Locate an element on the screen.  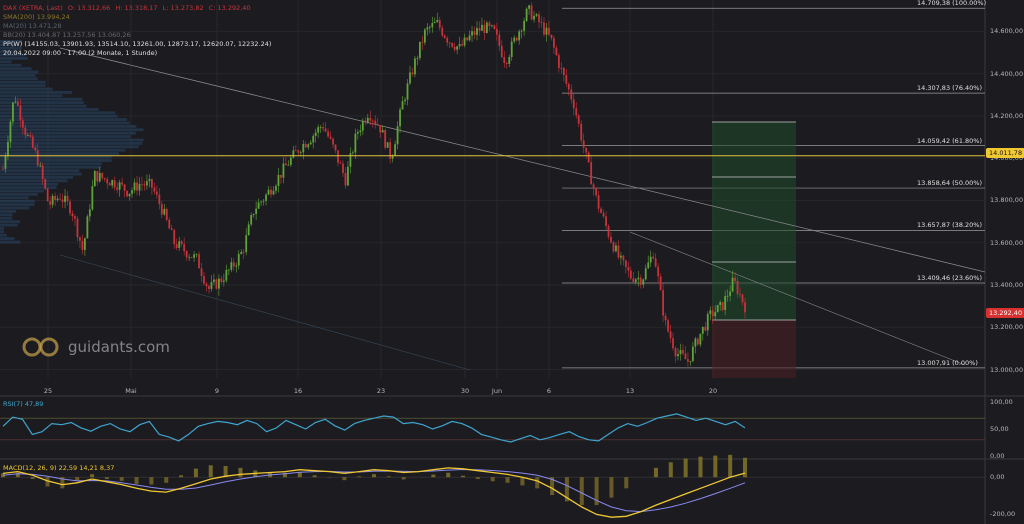
y-tick-label: 13.000,00 is located at coordinates (1006, 370).